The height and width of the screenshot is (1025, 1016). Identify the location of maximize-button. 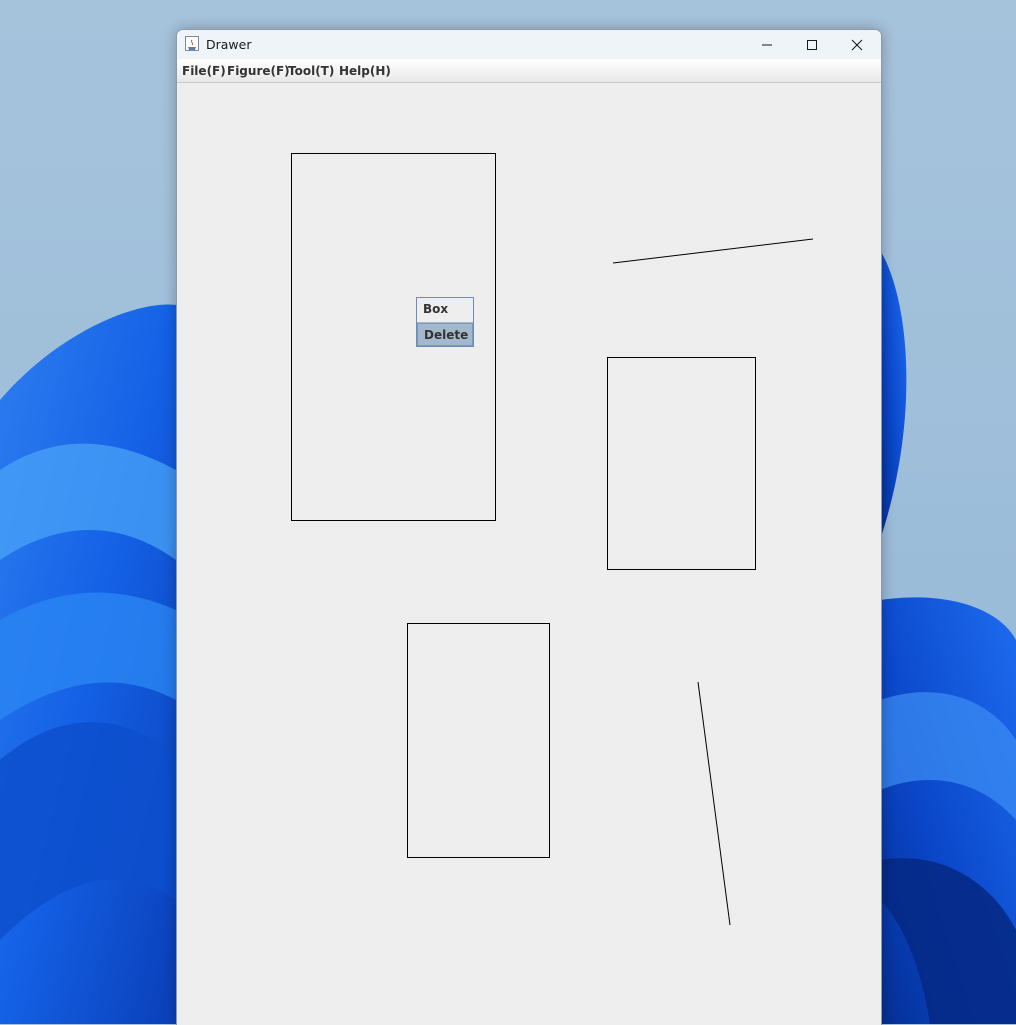
(812, 44).